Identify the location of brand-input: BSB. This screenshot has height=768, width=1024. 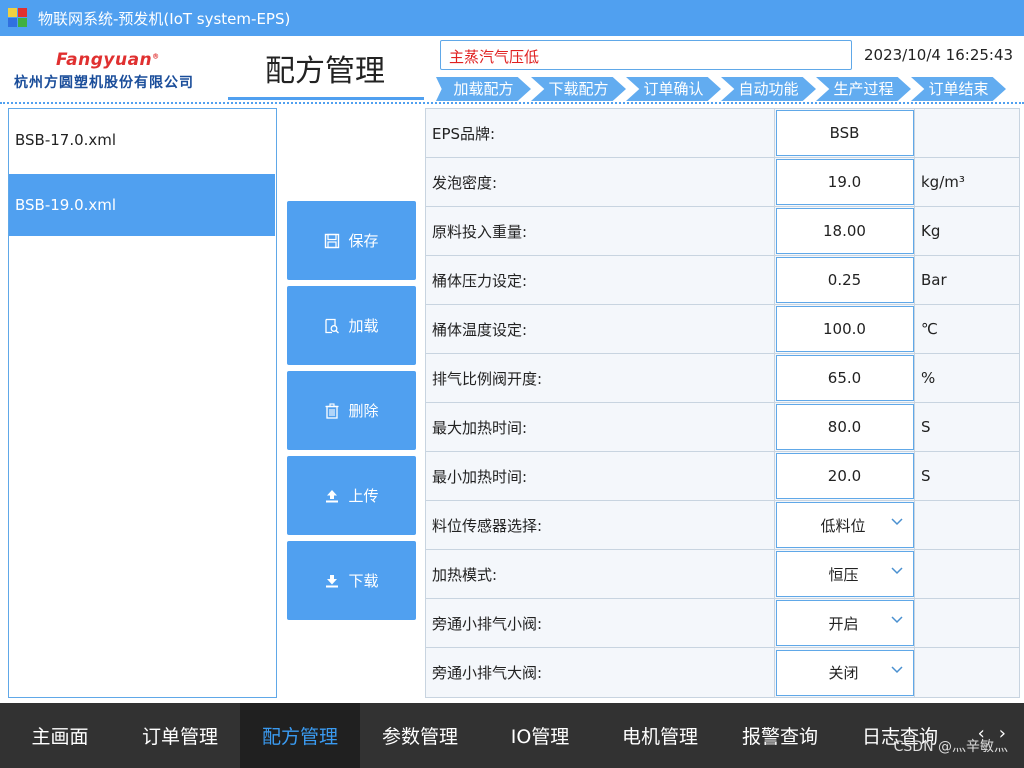
(844, 133).